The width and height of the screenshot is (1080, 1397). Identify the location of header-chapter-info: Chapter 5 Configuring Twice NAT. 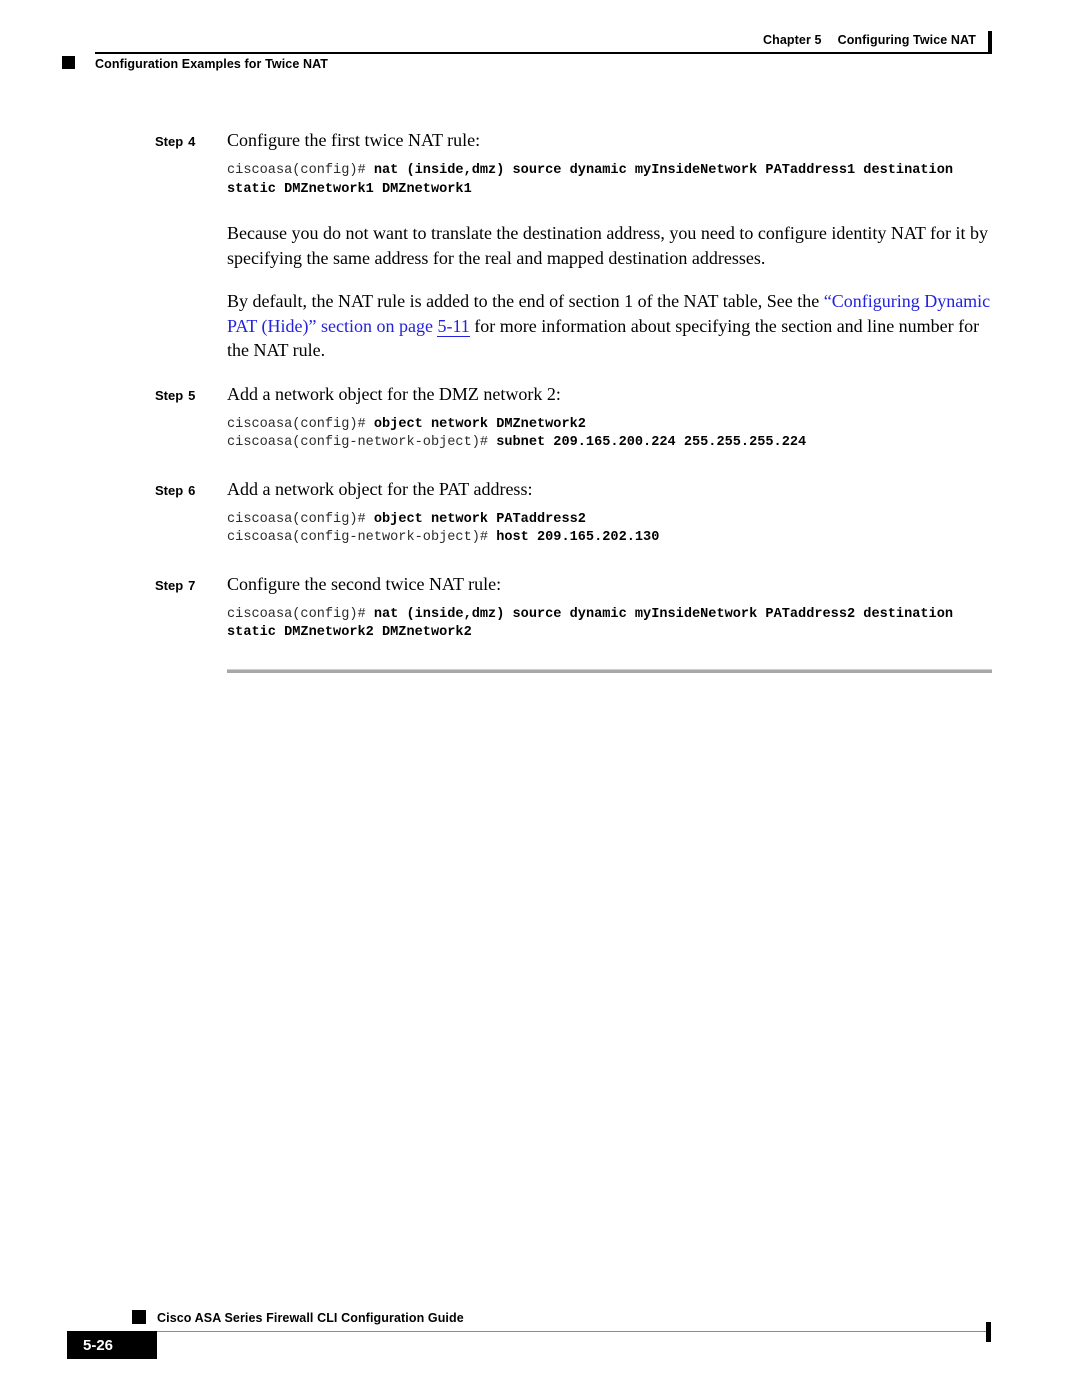
(869, 40).